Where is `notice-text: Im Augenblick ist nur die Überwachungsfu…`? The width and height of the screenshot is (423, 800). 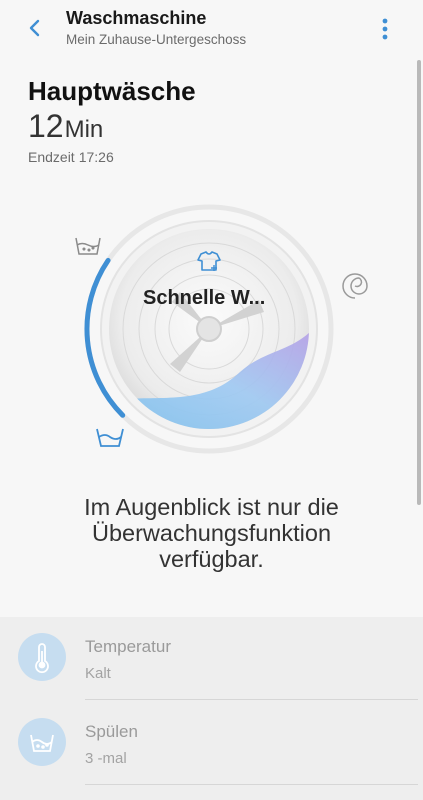
notice-text: Im Augenblick ist nur die Überwachungsfu… is located at coordinates (211, 533).